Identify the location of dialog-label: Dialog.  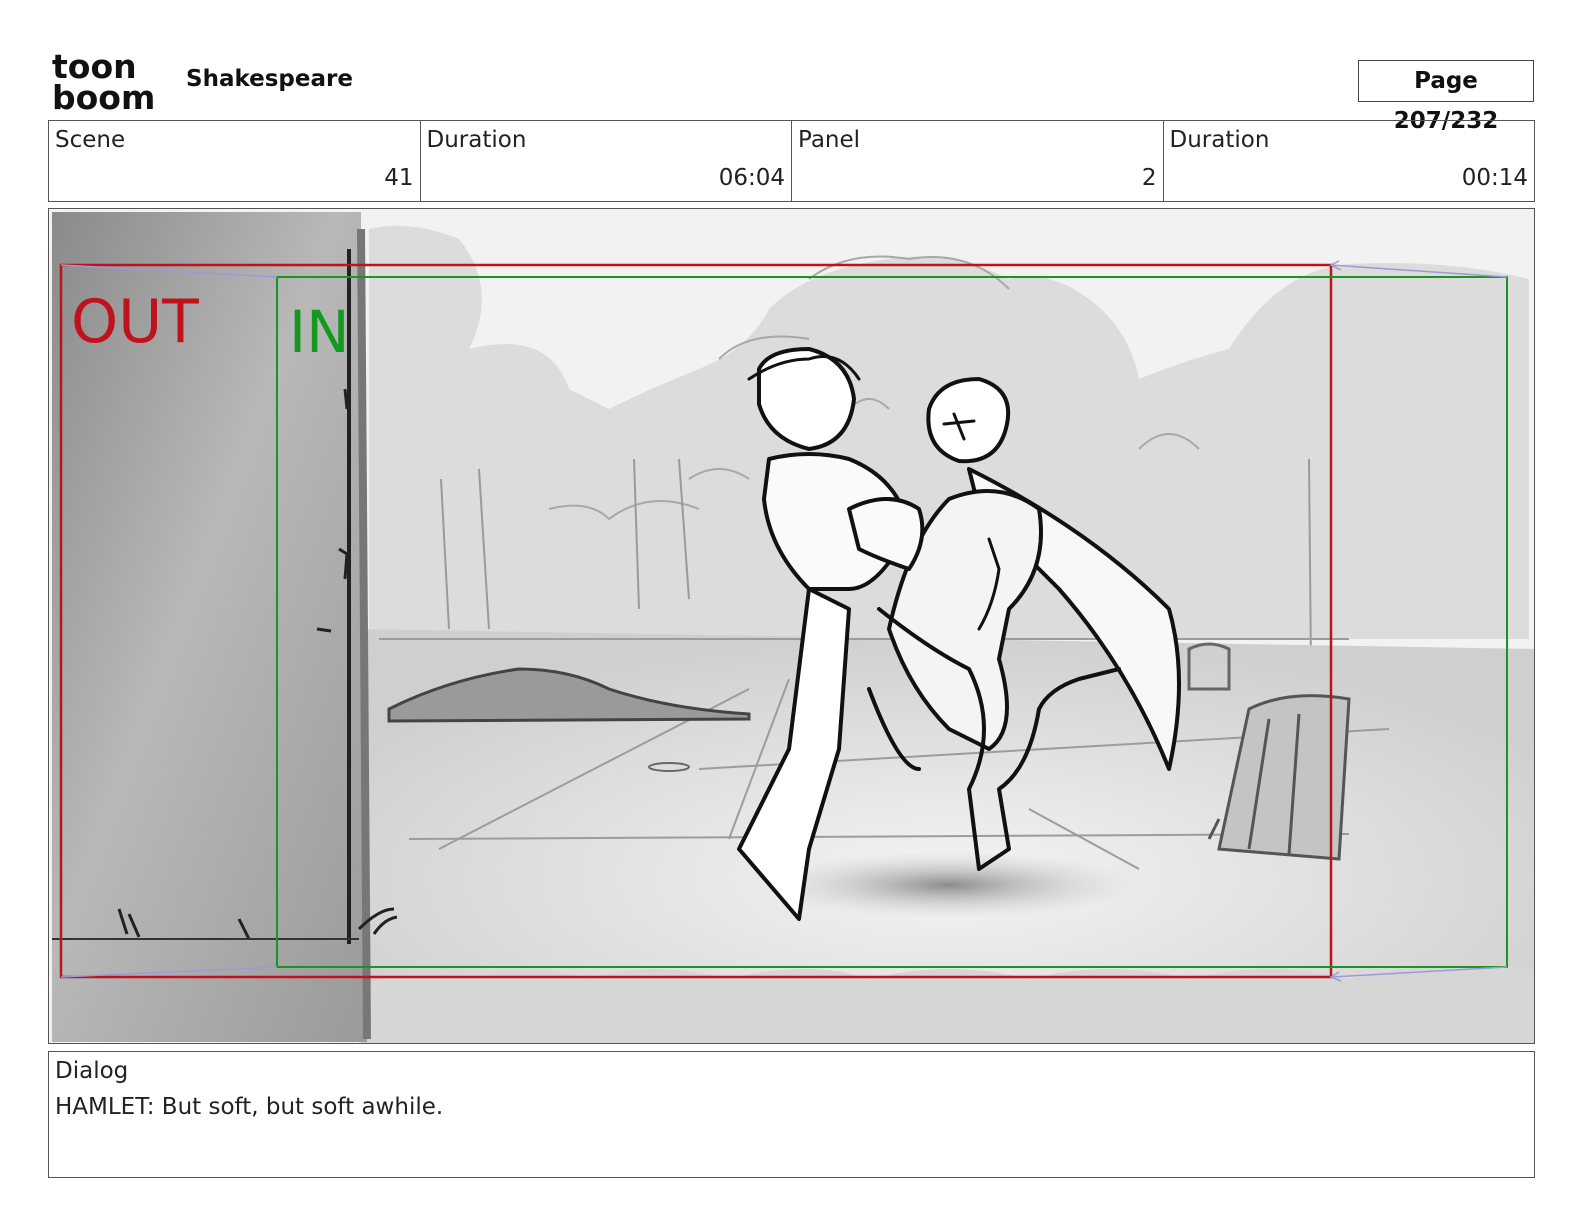
(92, 1071).